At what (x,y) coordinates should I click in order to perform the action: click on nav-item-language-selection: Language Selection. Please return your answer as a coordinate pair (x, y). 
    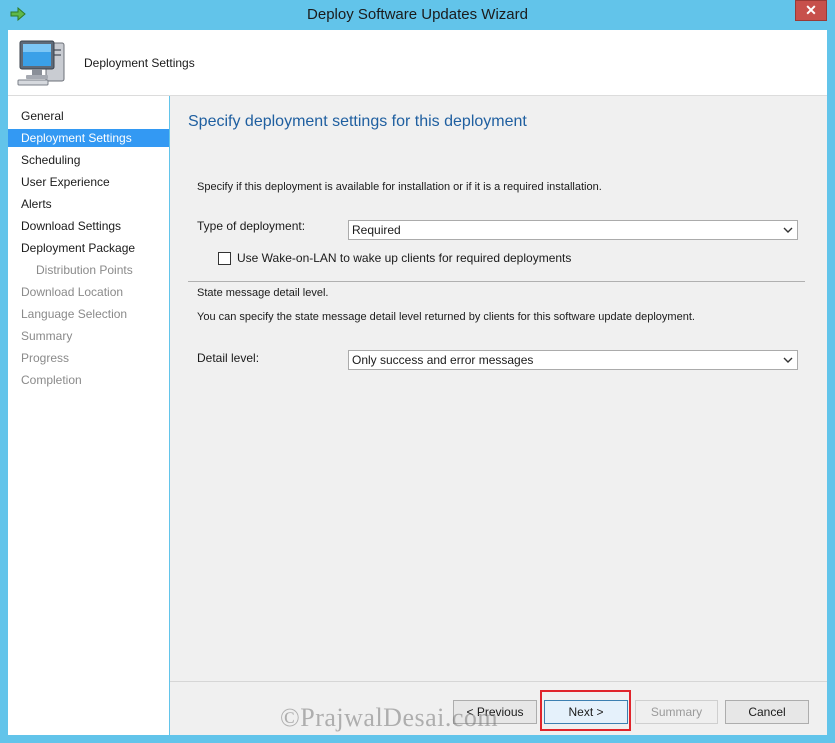
    Looking at the image, I should click on (74, 314).